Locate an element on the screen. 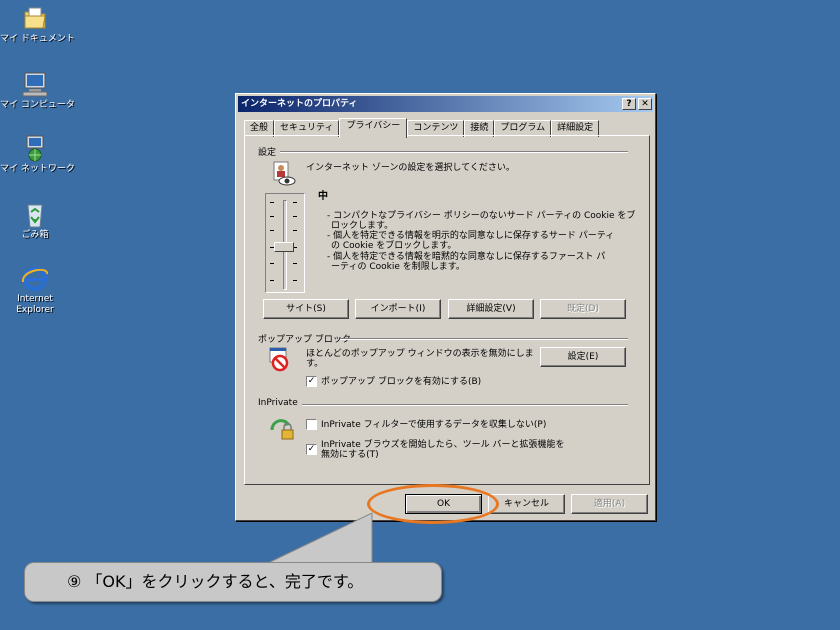  instruction-callout: ⑨ 「OK」をクリックすると、完了です。 is located at coordinates (233, 582).